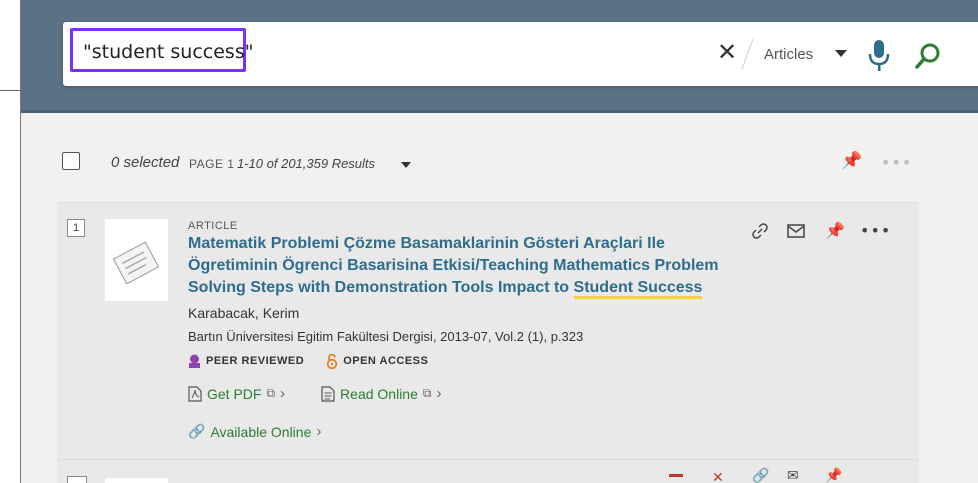  I want to click on peer-reviewed-badge: PEER REVIEWED, so click(255, 361).